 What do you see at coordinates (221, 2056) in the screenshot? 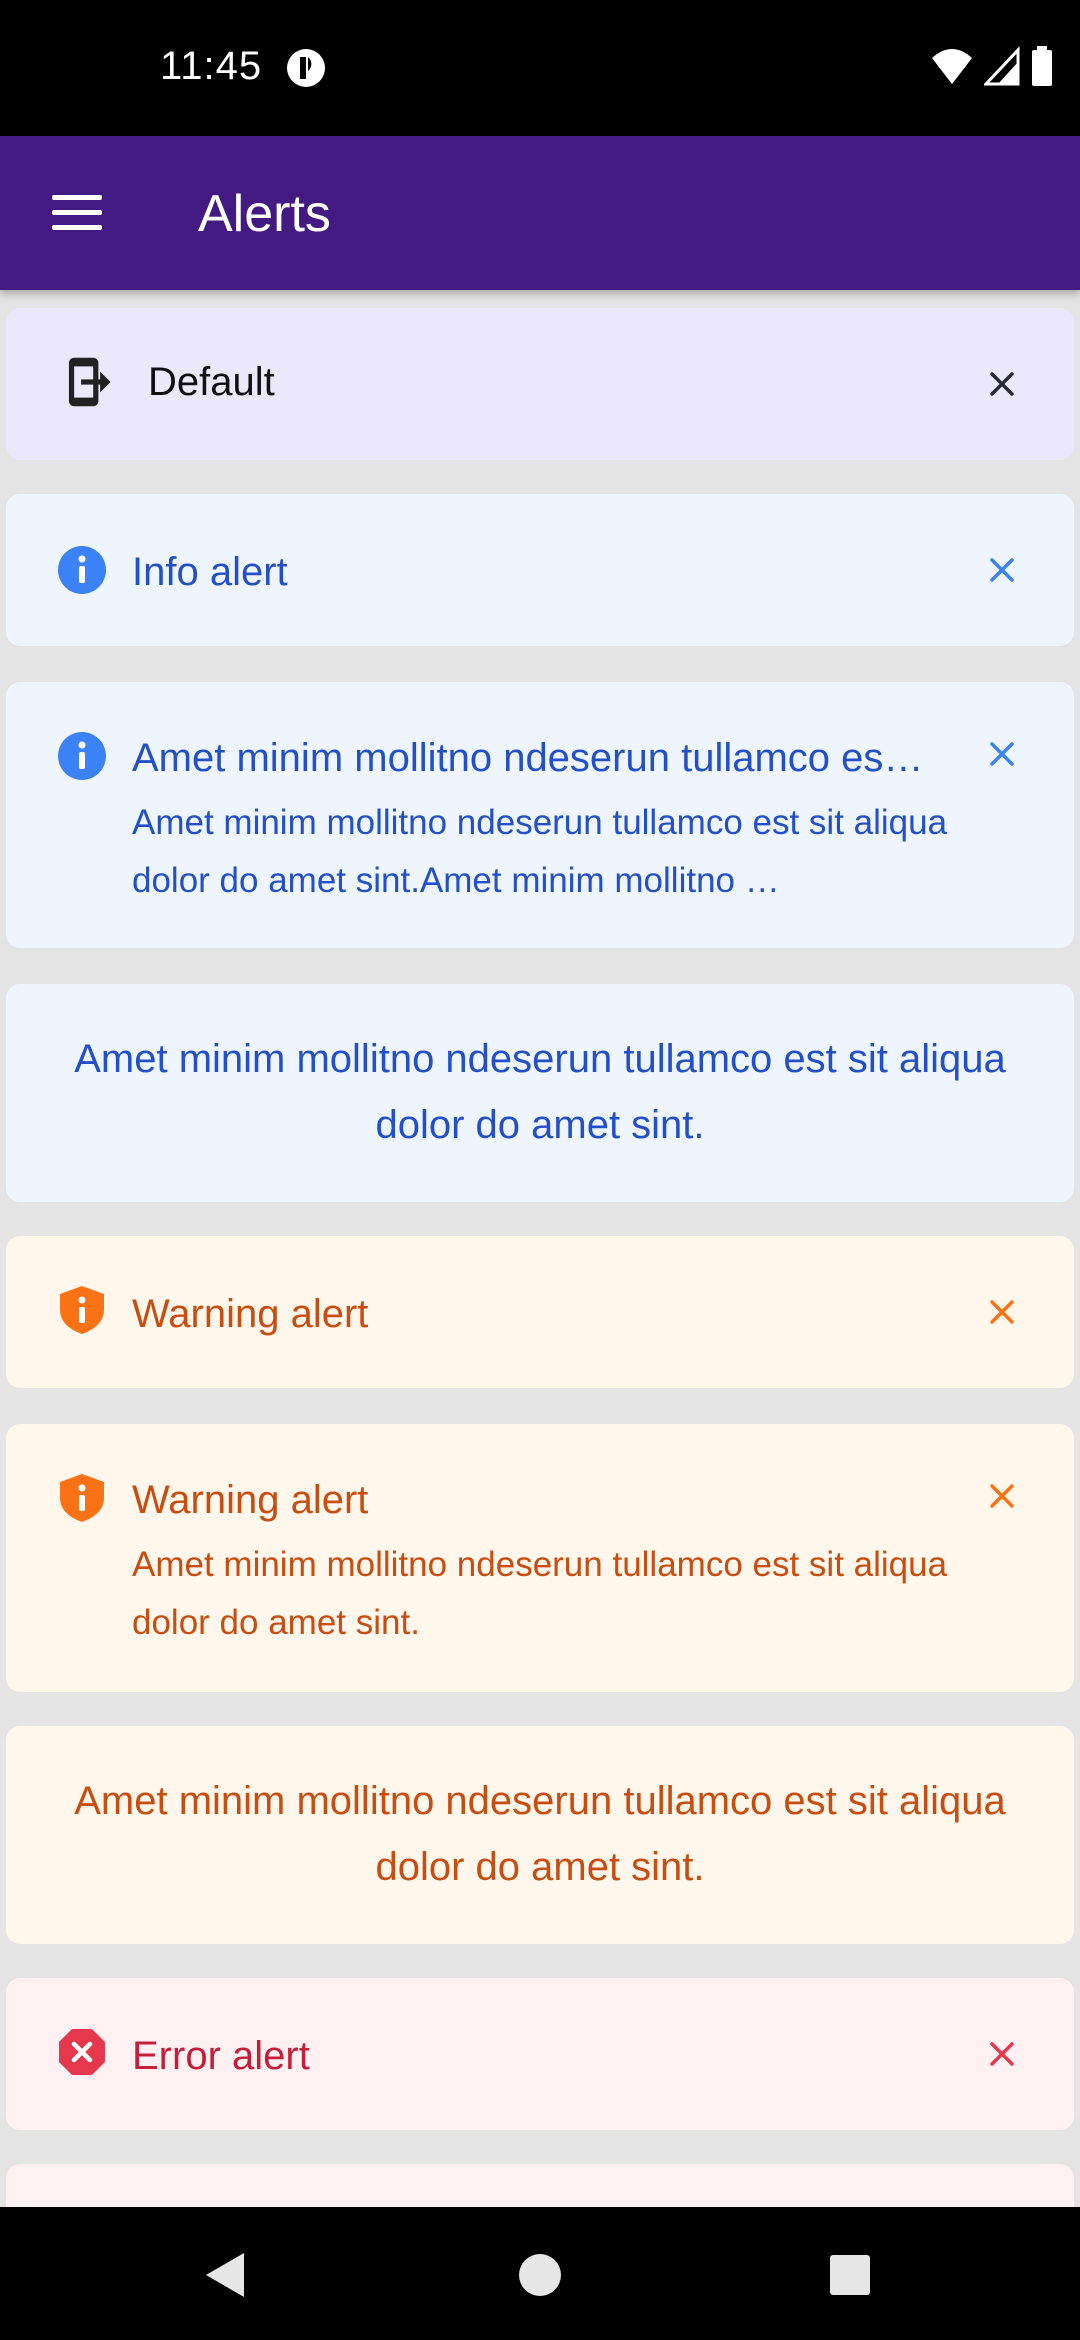
I see `alert-title: Error alert` at bounding box center [221, 2056].